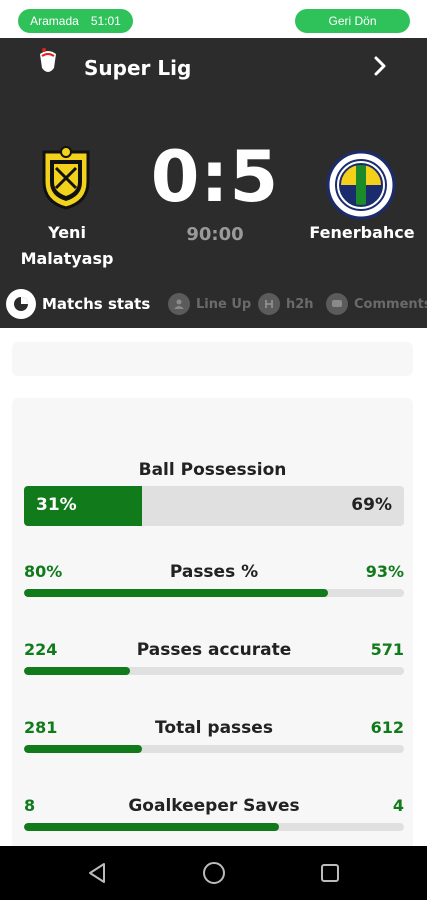 The width and height of the screenshot is (427, 900). I want to click on stat-row: 8 Goalkeeper Saves 4, so click(214, 816).